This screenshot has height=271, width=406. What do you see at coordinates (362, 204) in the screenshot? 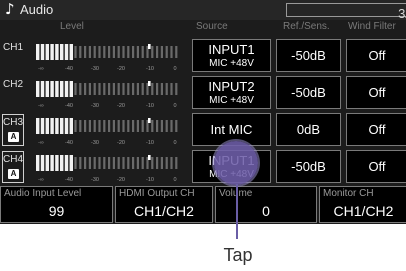
I see `monitor-ch-button: Monitor CH CH1/CH2` at bounding box center [362, 204].